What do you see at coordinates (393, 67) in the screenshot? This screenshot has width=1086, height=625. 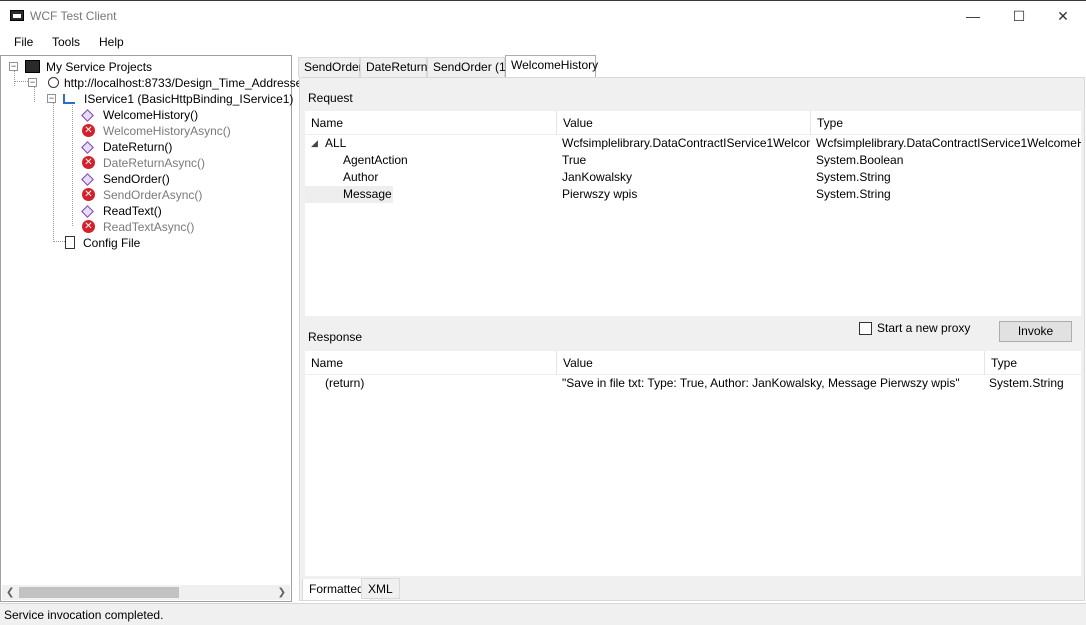 I see `tab-datereturn: DateReturn` at bounding box center [393, 67].